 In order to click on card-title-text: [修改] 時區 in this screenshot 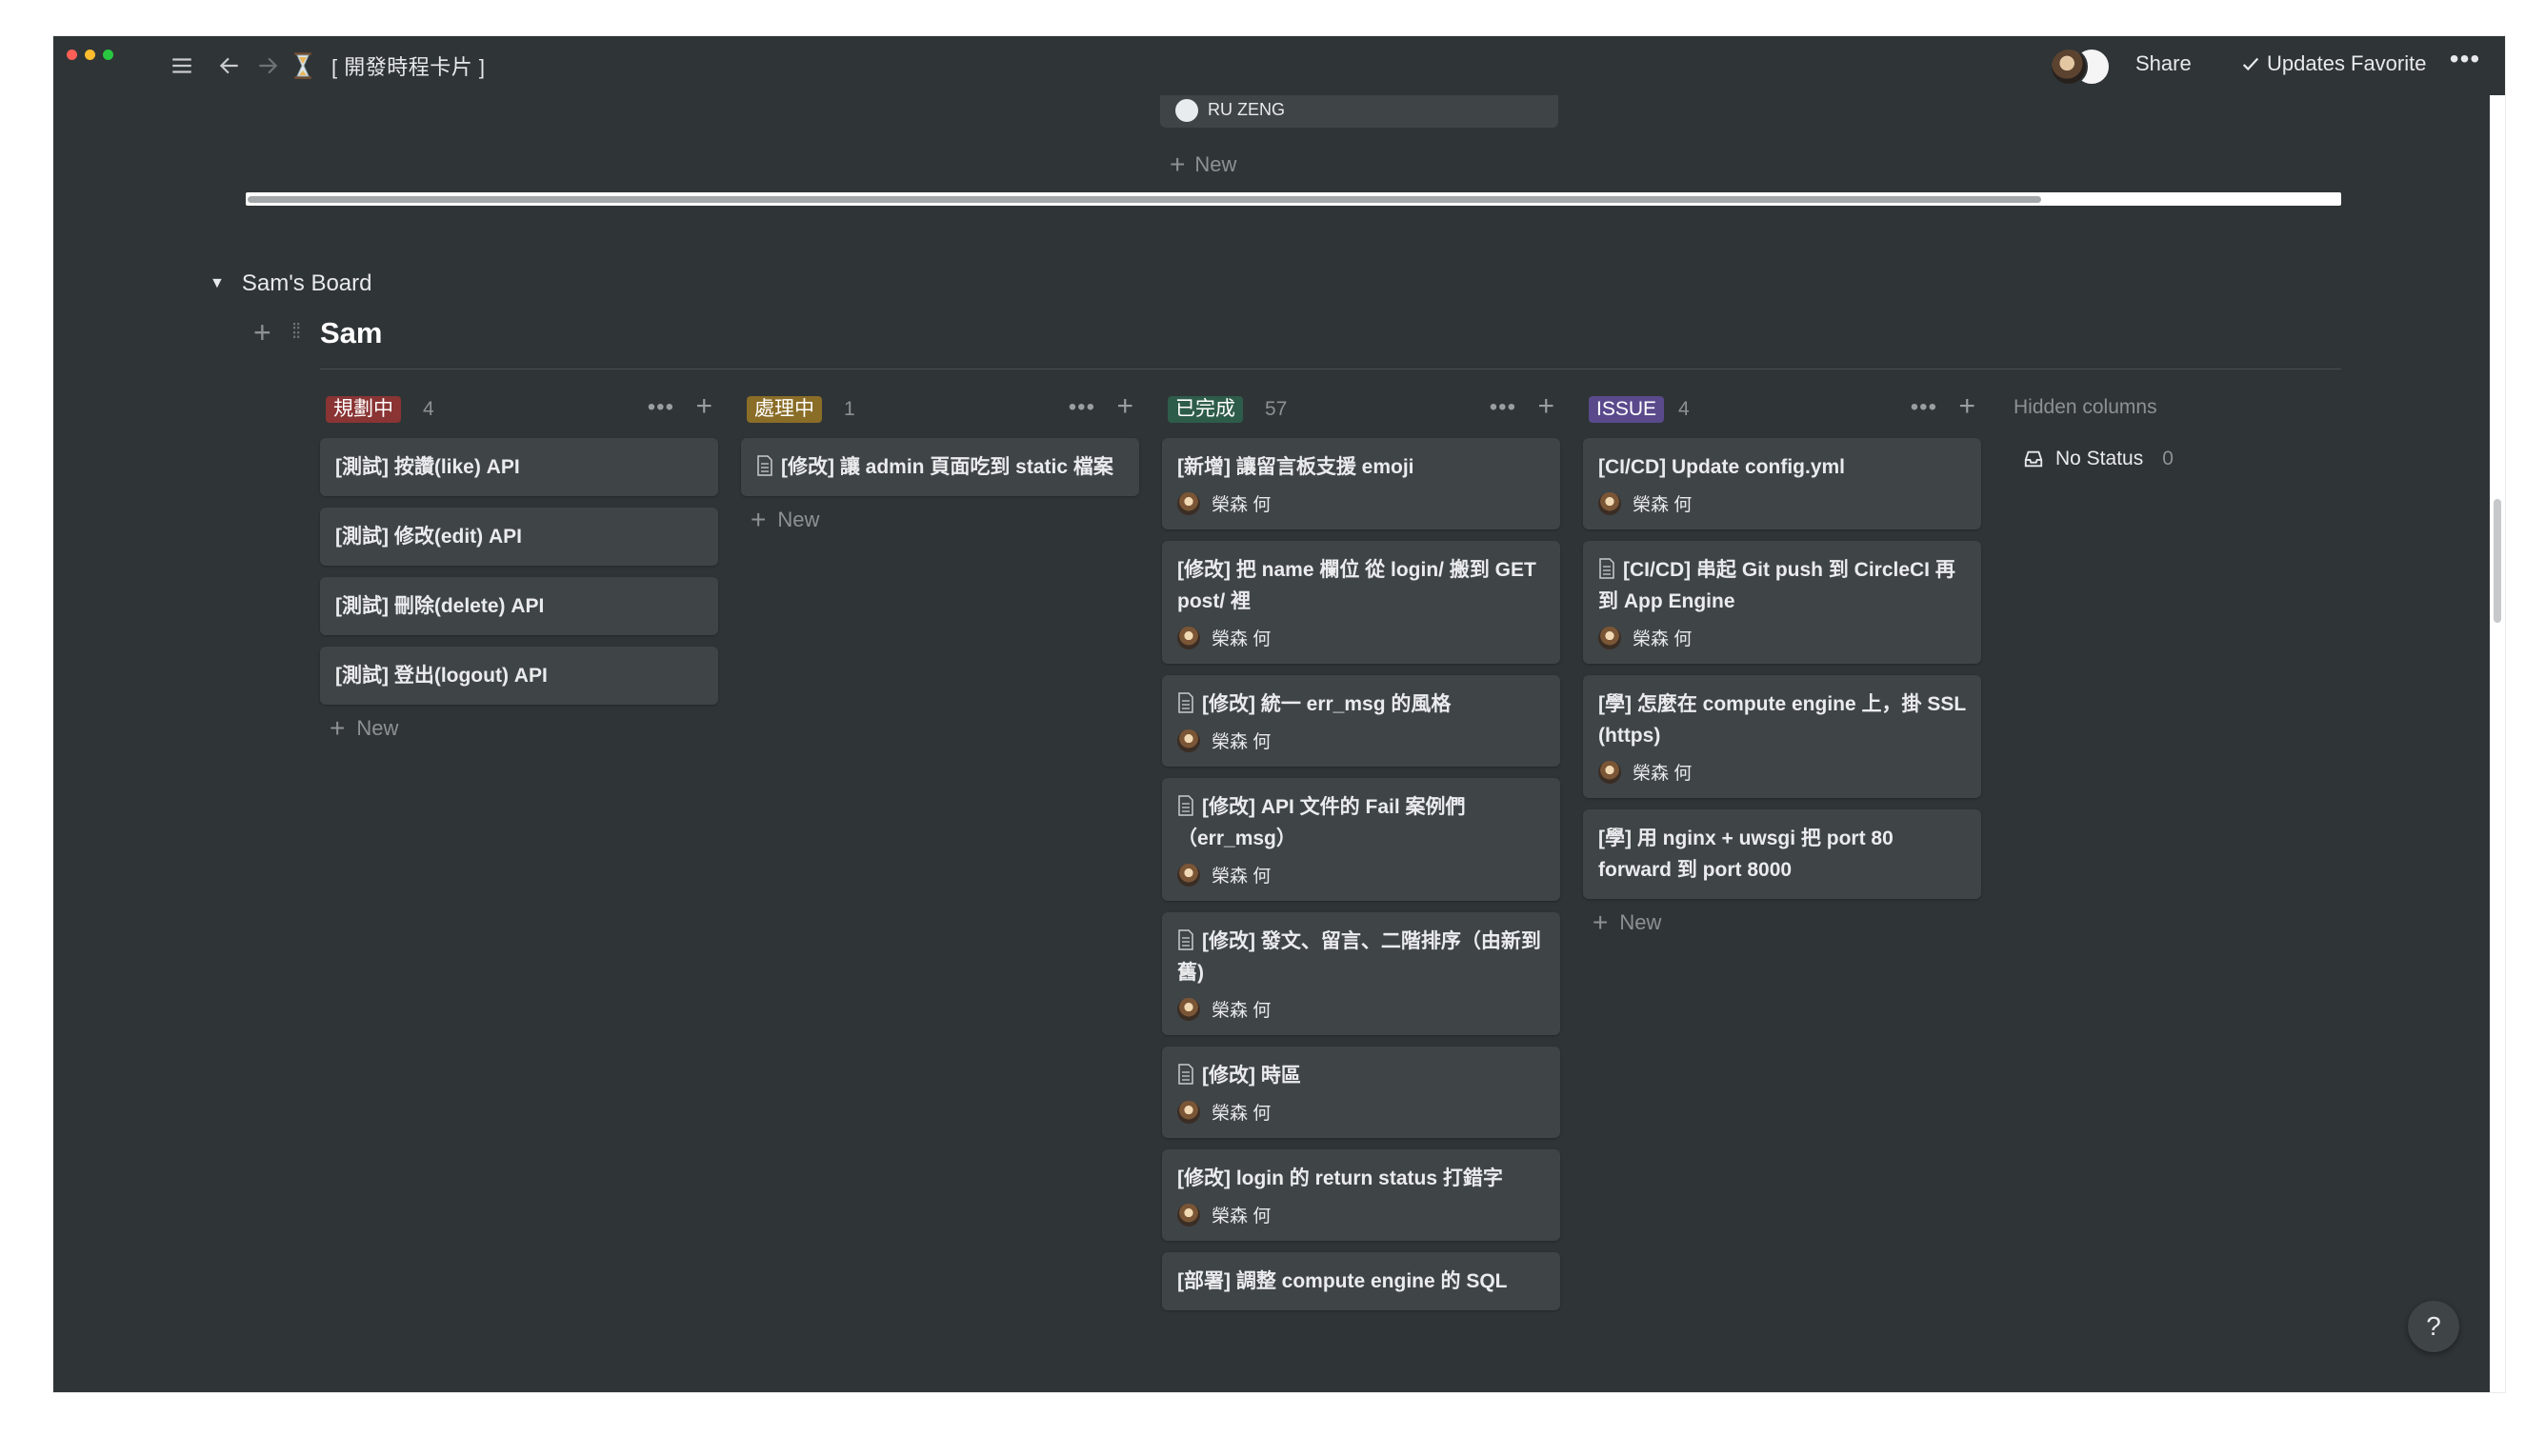, I will do `click(1251, 1076)`.